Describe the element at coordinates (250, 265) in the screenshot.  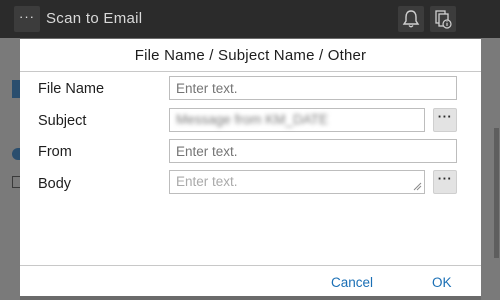
I see `footer-divider` at that location.